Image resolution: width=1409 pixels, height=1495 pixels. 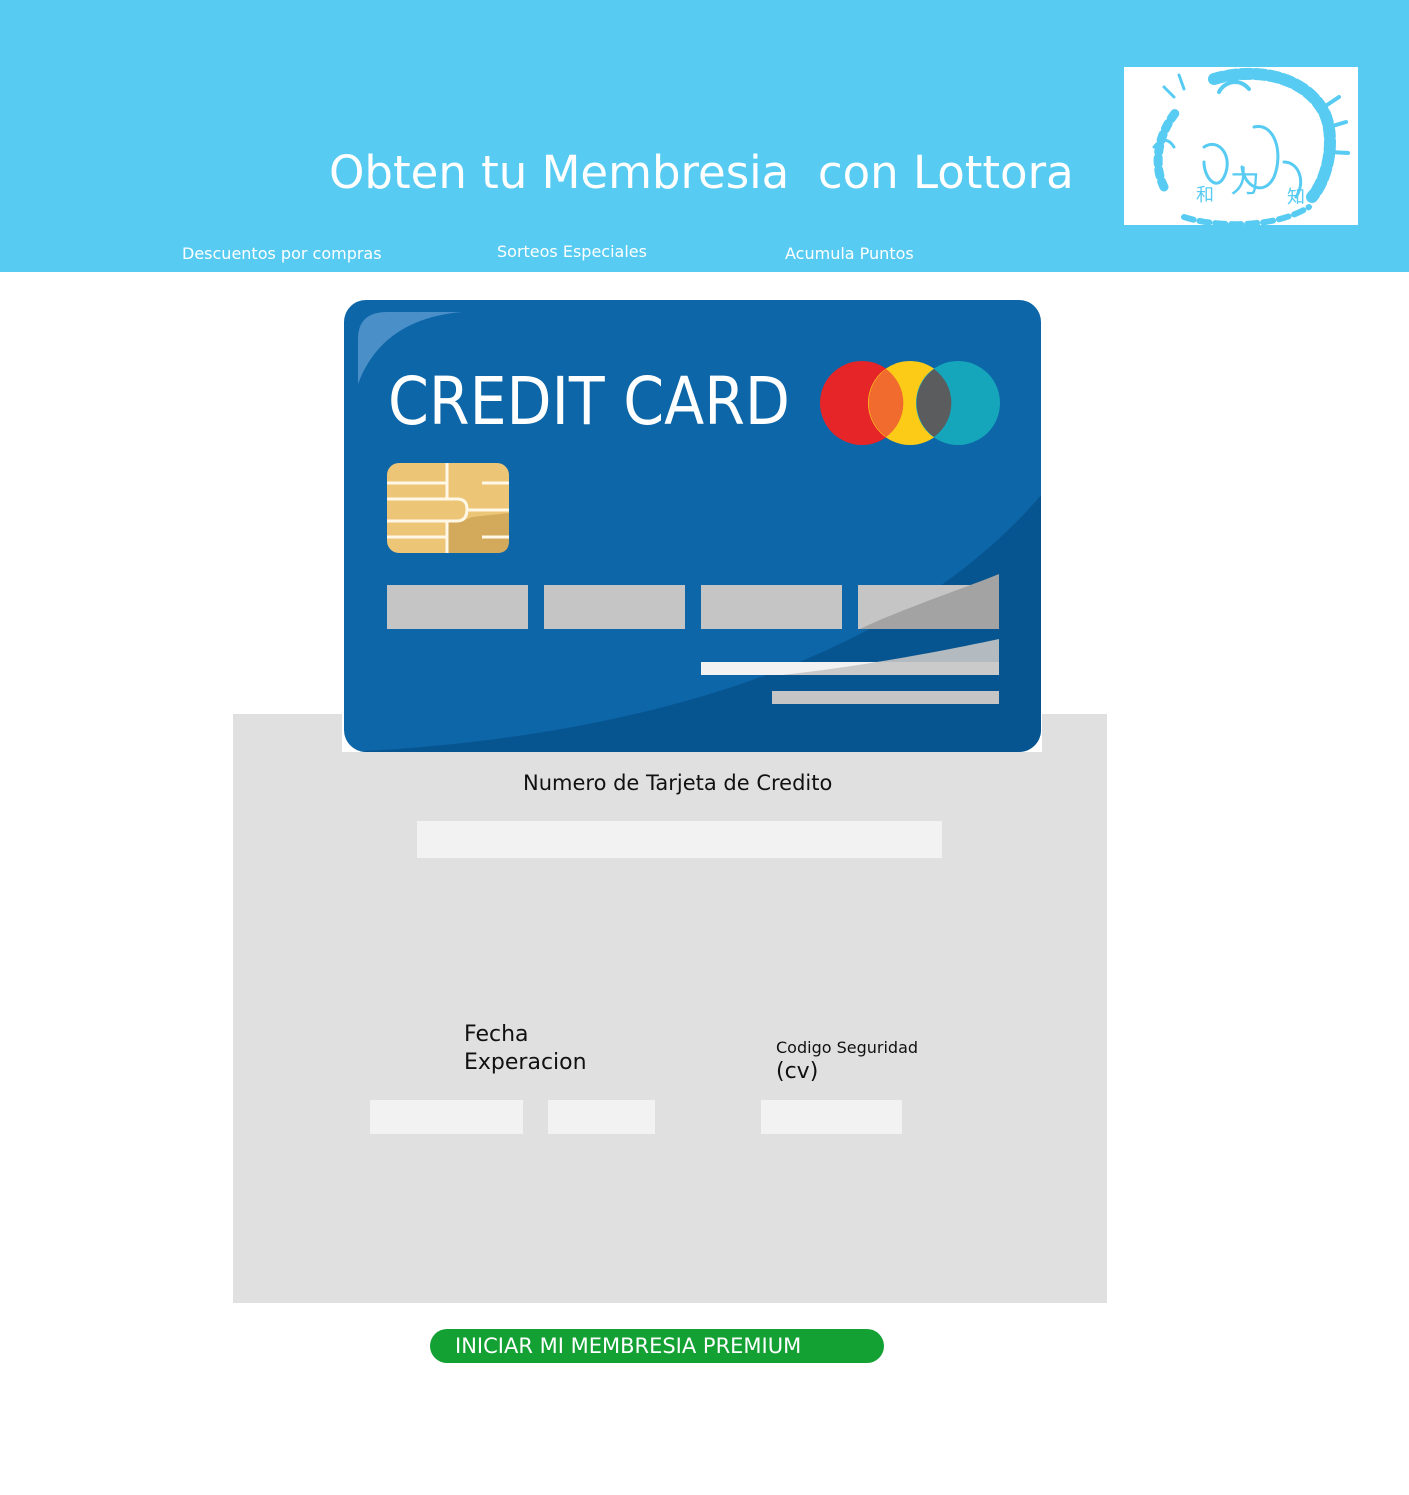 What do you see at coordinates (831, 1117) in the screenshot?
I see `cvv-input` at bounding box center [831, 1117].